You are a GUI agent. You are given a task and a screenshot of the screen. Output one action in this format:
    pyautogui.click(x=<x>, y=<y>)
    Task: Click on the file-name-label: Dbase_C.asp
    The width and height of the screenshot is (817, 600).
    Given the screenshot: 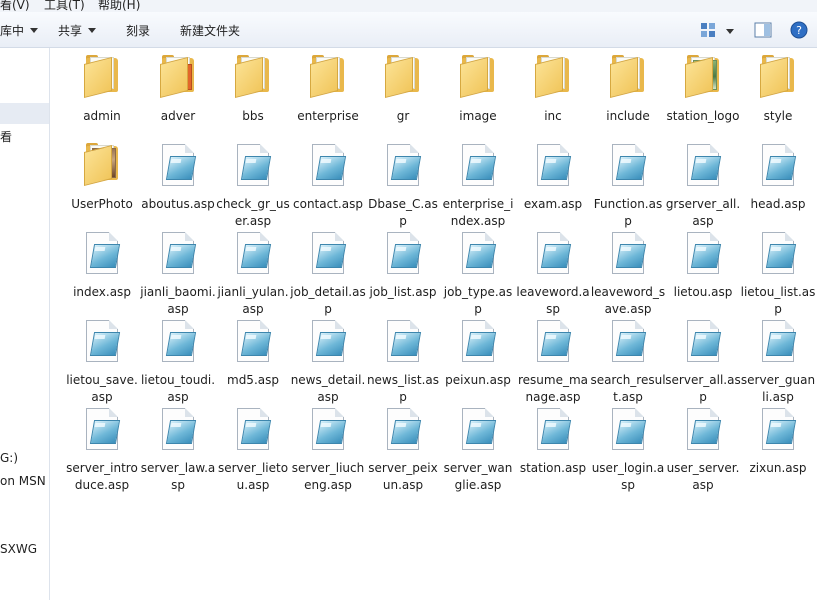 What is the action you would take?
    pyautogui.click(x=403, y=212)
    